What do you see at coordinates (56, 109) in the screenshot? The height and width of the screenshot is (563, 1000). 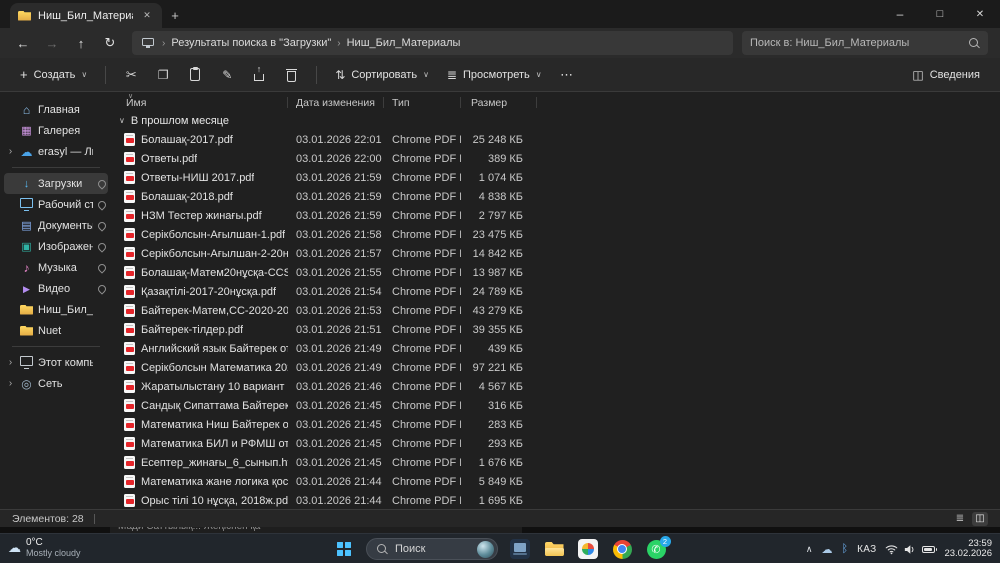 I see `sidebar-item: Главная` at bounding box center [56, 109].